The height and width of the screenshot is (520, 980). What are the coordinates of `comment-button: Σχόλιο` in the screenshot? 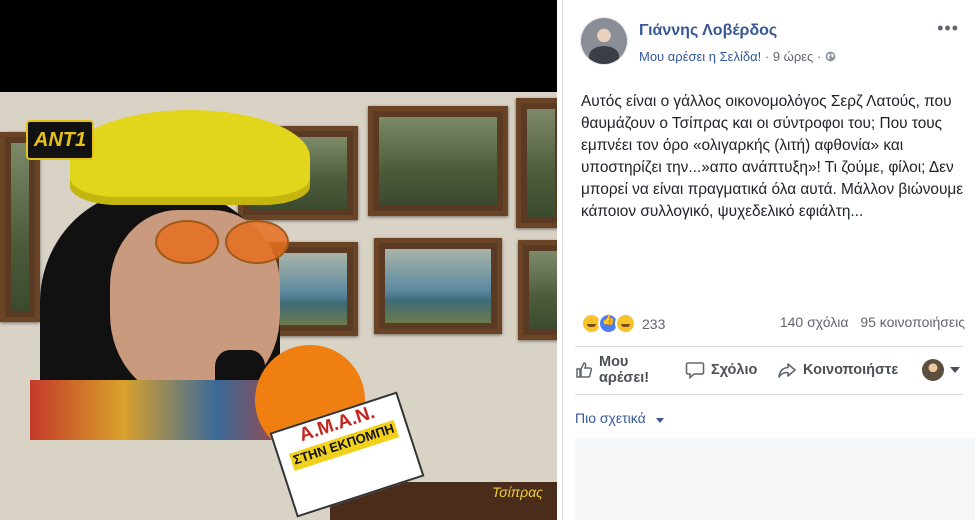 It's located at (721, 370).